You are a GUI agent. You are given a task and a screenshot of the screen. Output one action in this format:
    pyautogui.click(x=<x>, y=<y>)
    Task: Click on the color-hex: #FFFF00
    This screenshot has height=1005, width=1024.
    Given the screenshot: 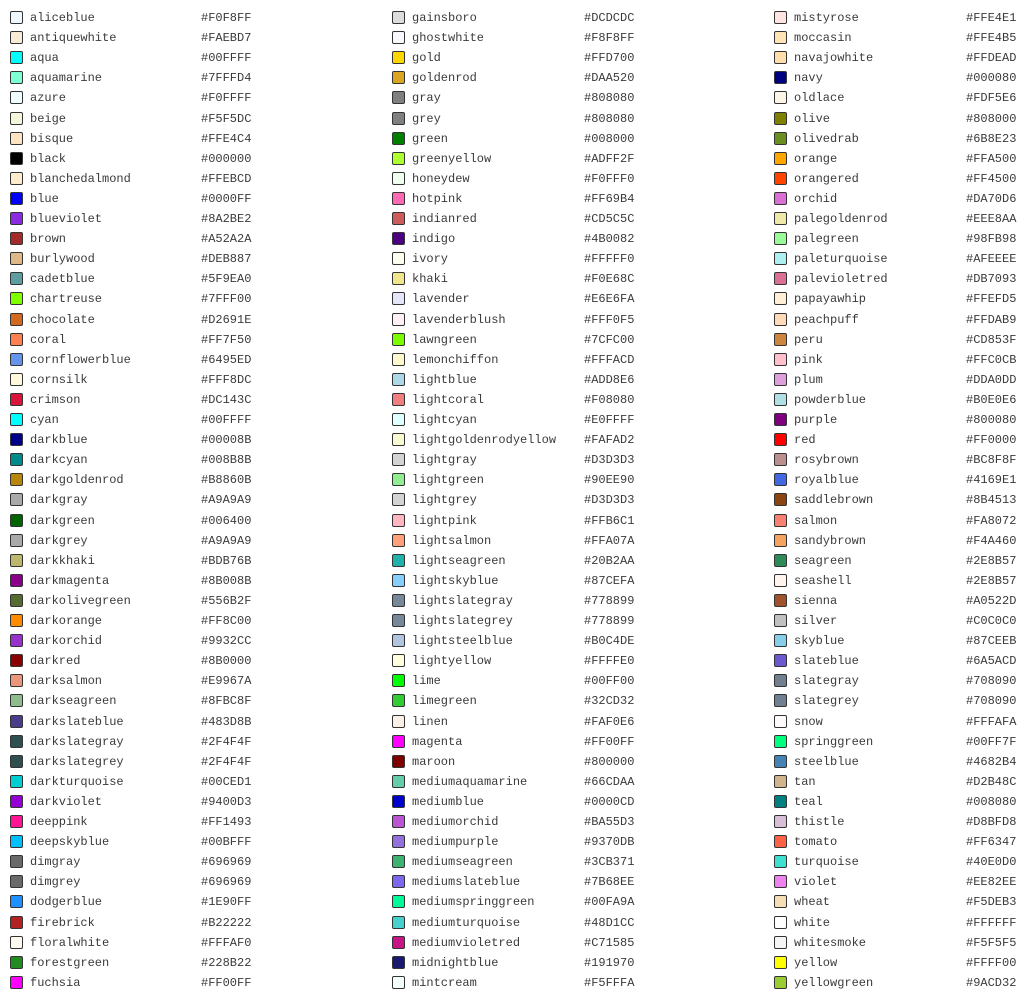 What is the action you would take?
    pyautogui.click(x=991, y=962)
    